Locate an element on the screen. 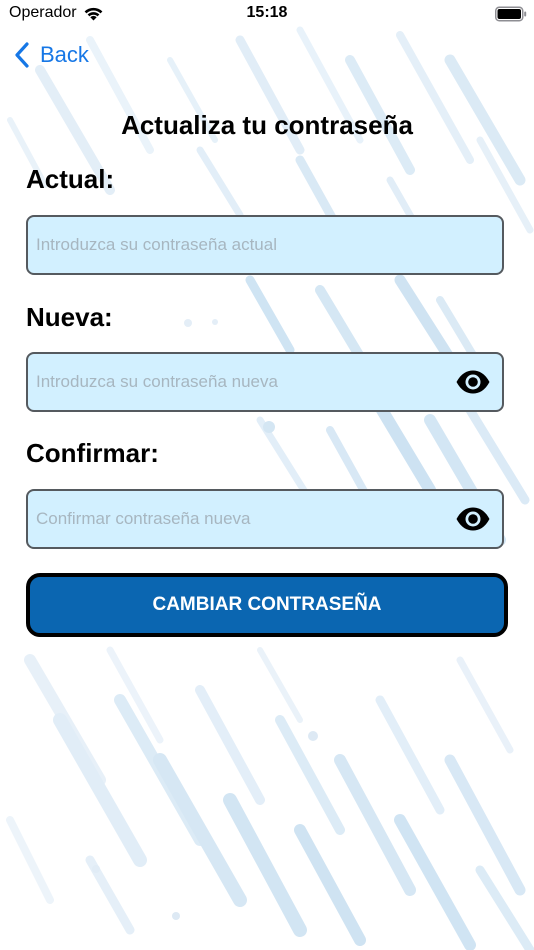  current-password-label: Actual: is located at coordinates (70, 179).